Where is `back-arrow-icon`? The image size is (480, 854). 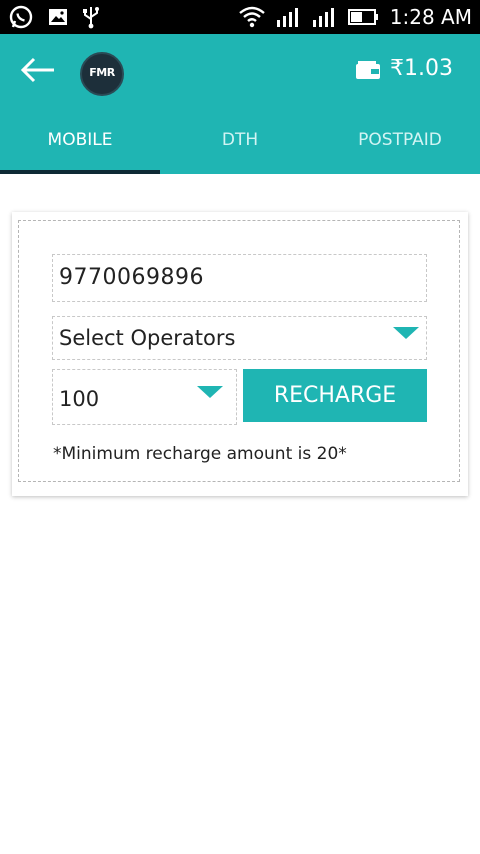
back-arrow-icon is located at coordinates (38, 70).